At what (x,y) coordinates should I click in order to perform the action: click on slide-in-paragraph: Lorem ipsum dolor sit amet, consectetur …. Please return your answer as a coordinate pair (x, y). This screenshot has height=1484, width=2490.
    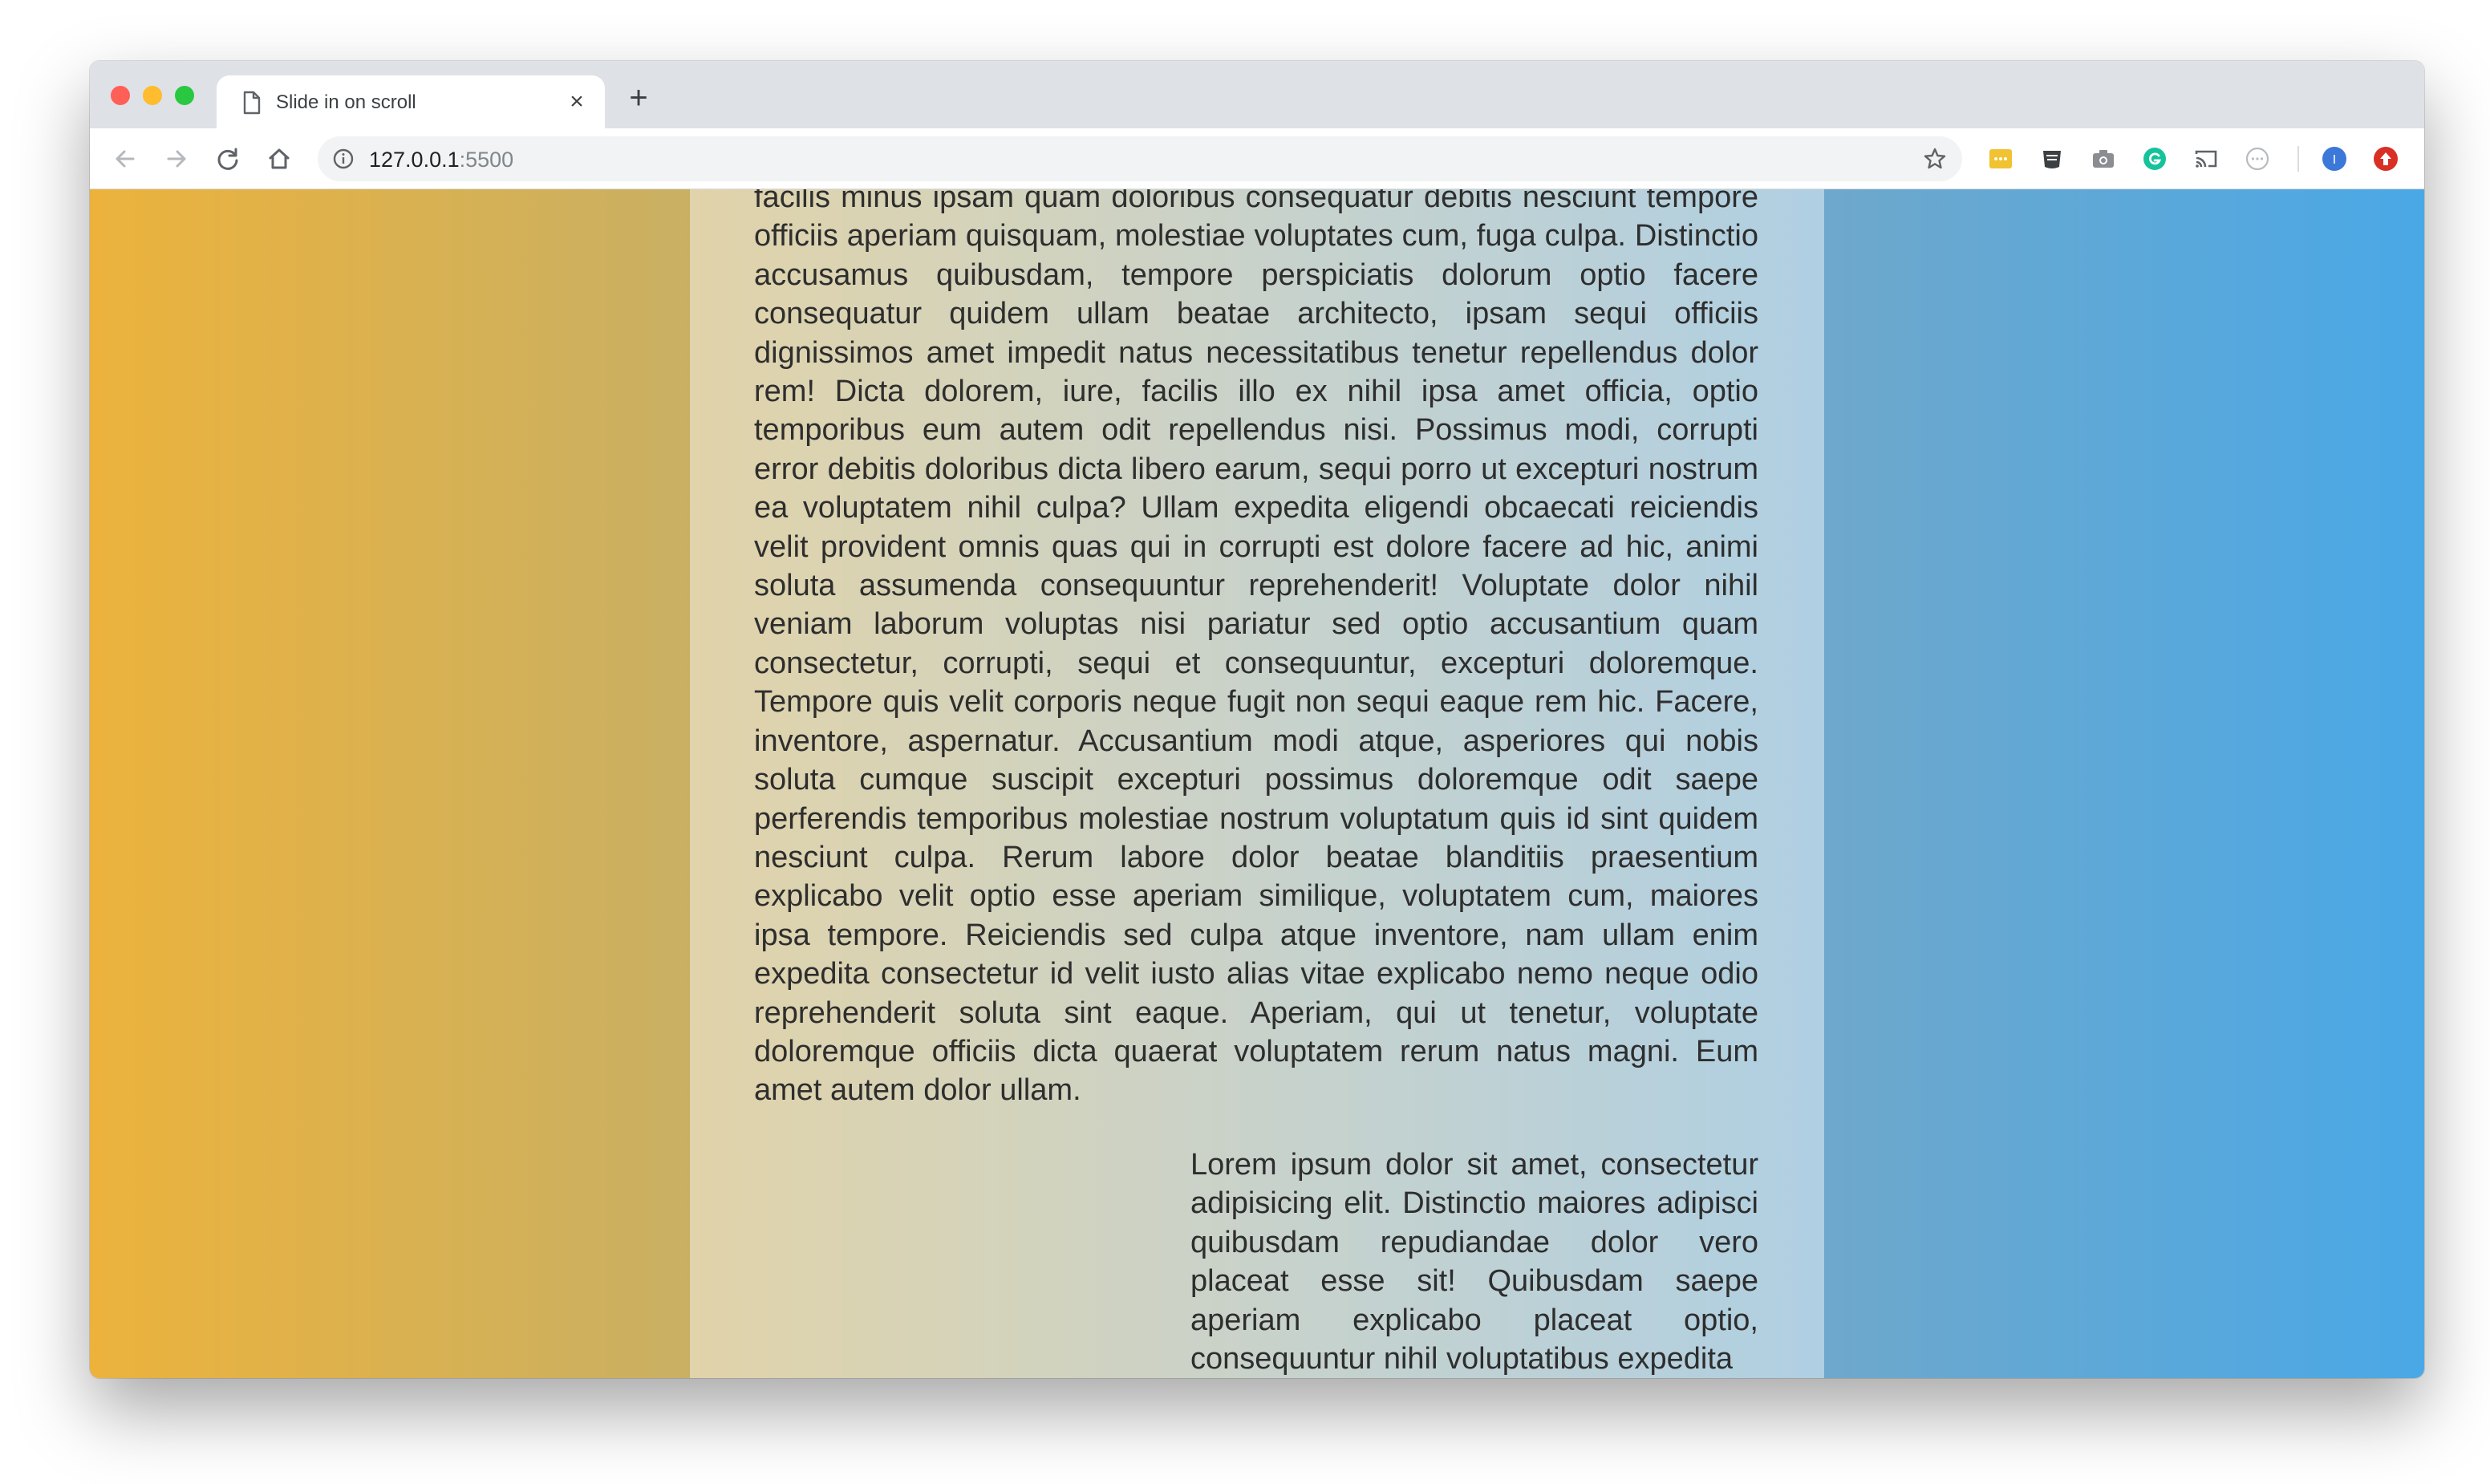
    Looking at the image, I should click on (1474, 1263).